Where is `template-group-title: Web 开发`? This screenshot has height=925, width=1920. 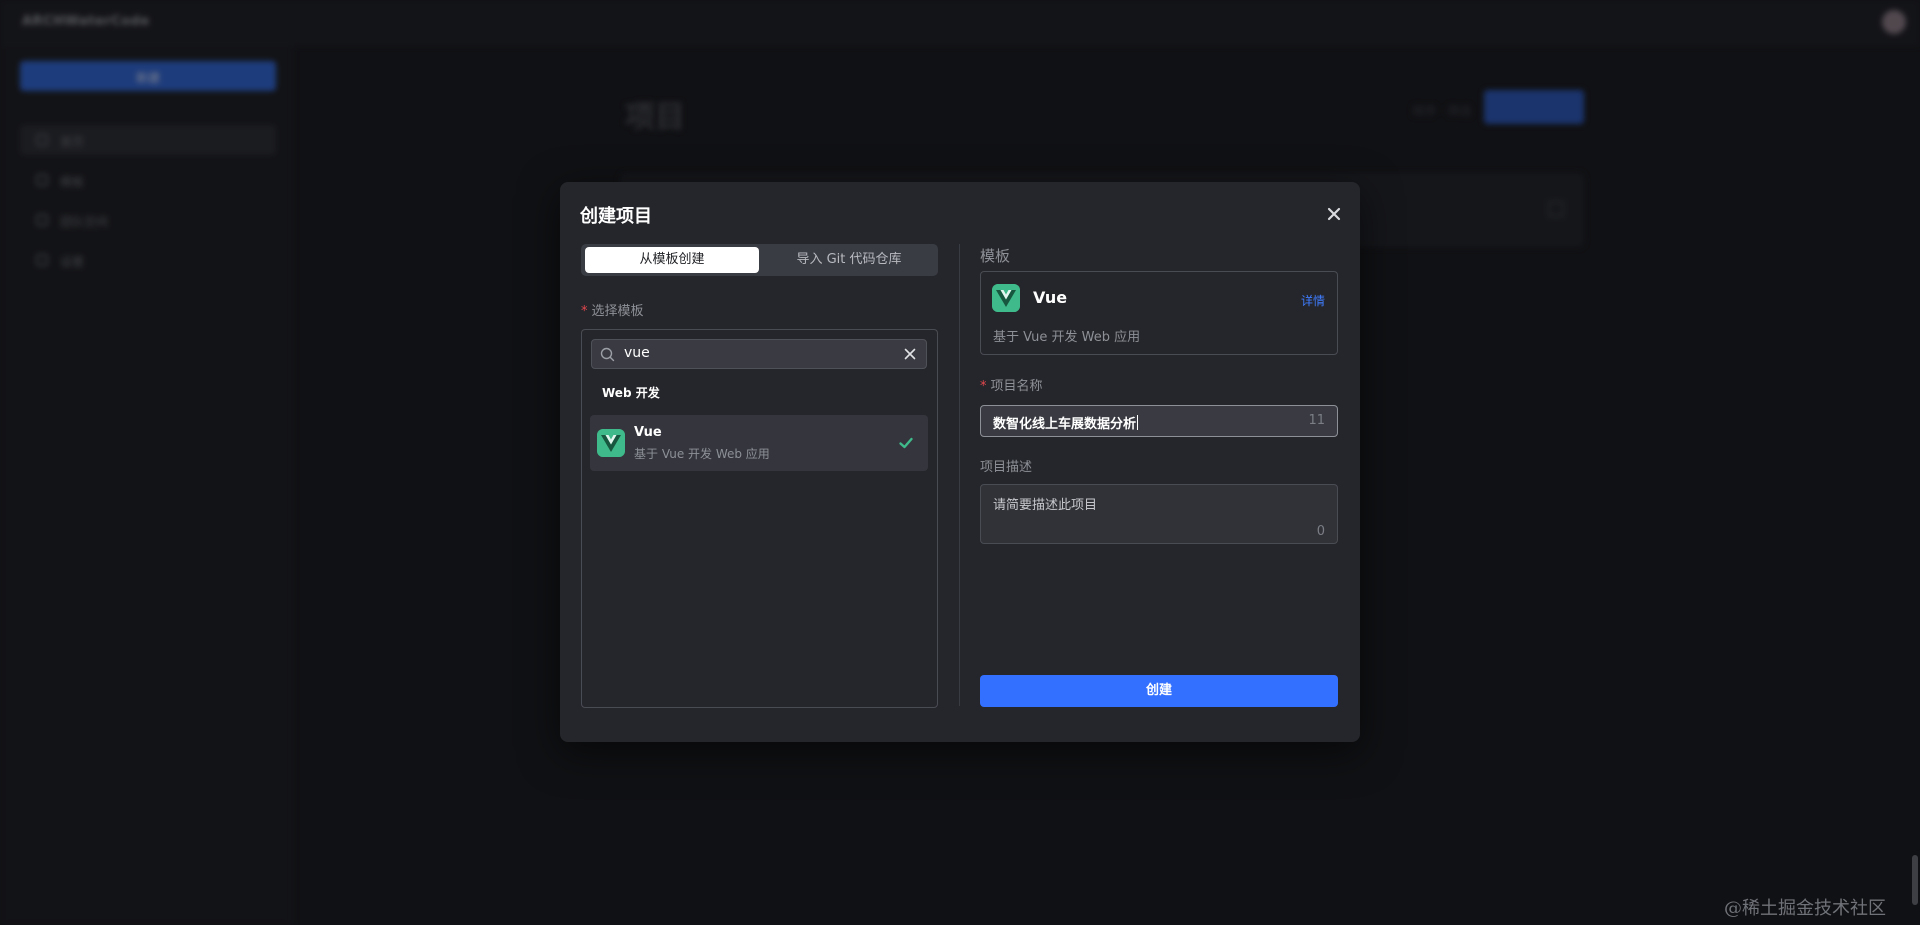
template-group-title: Web 开发 is located at coordinates (631, 393).